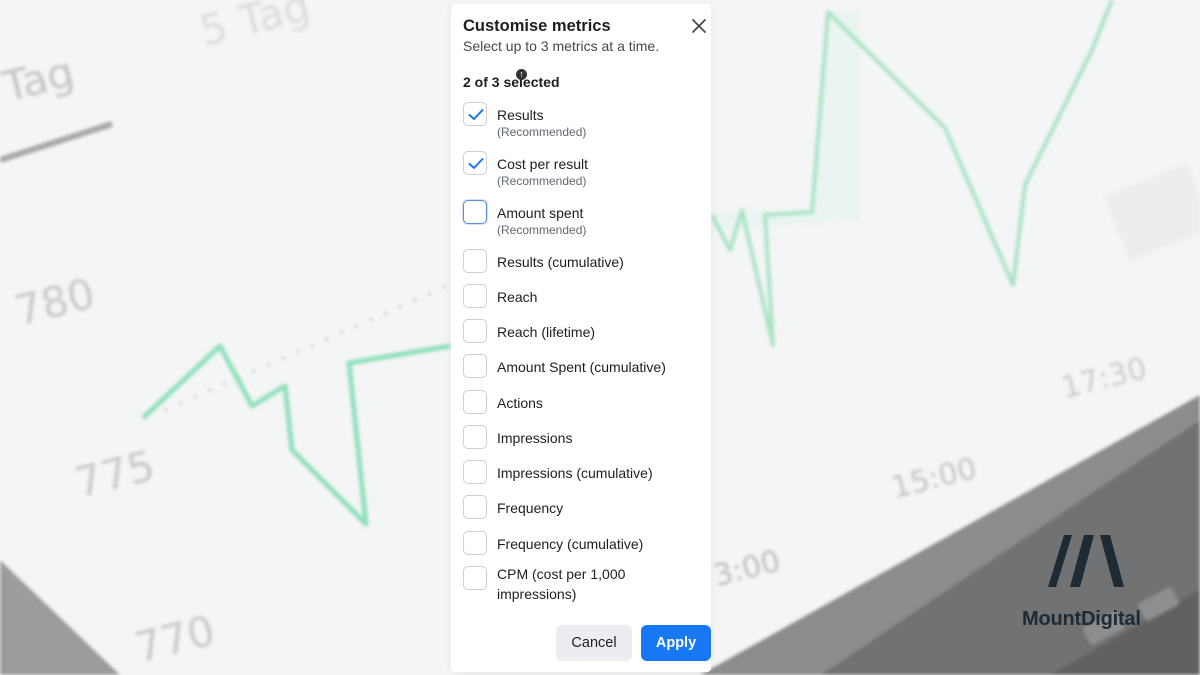 This screenshot has width=1200, height=675. I want to click on metric-option-label: Results, so click(520, 115).